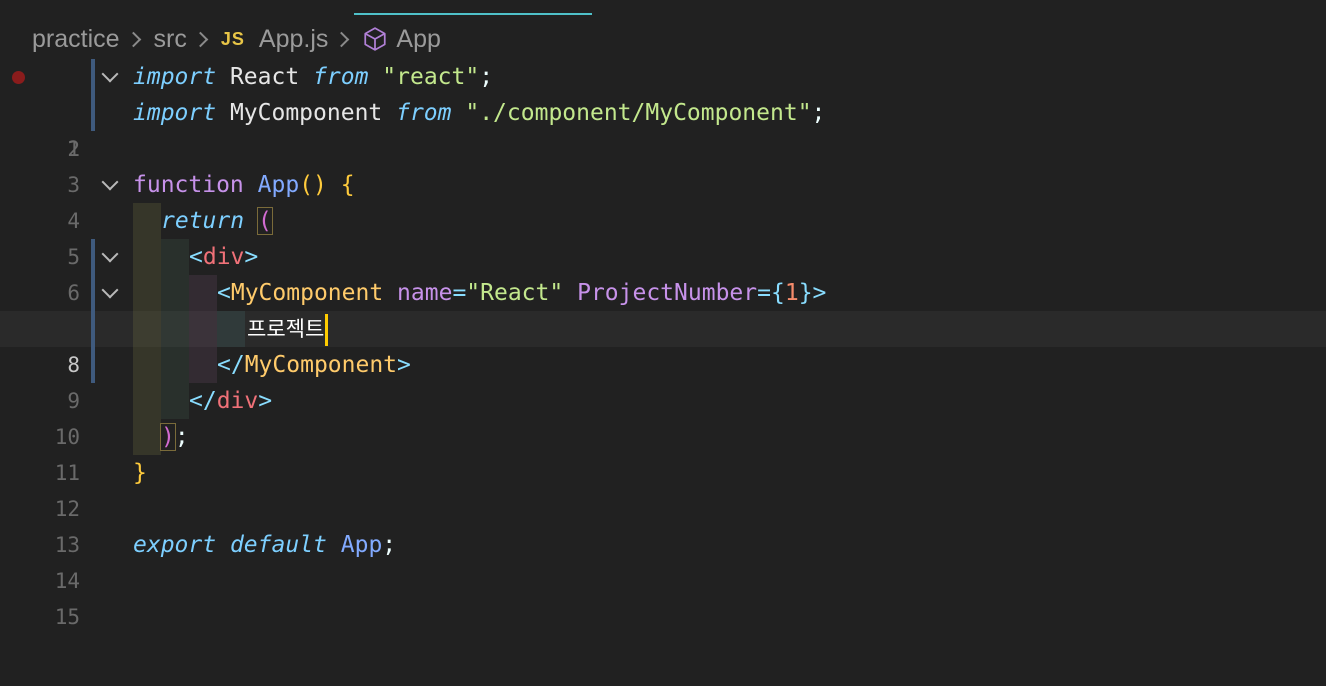 The width and height of the screenshot is (1326, 686). Describe the element at coordinates (663, 416) in the screenshot. I see `code-line: 10 </div>` at that location.